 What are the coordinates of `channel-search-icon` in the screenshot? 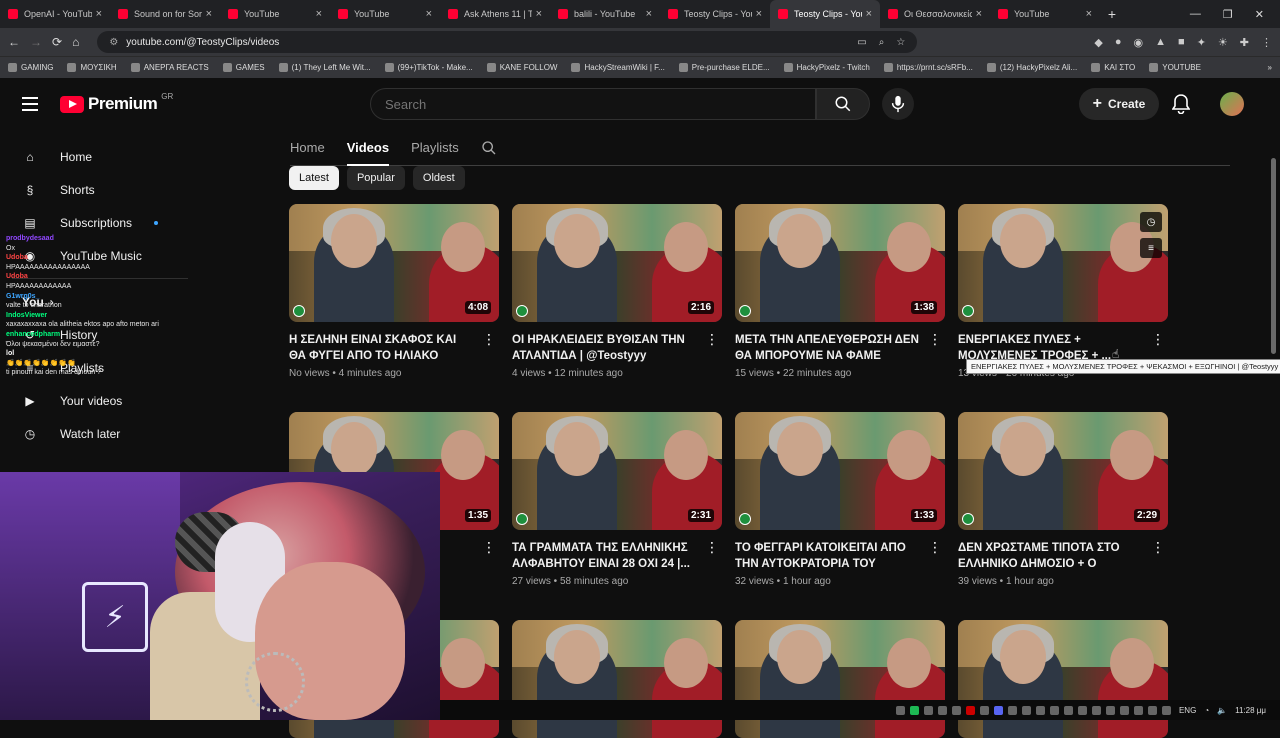 It's located at (489, 148).